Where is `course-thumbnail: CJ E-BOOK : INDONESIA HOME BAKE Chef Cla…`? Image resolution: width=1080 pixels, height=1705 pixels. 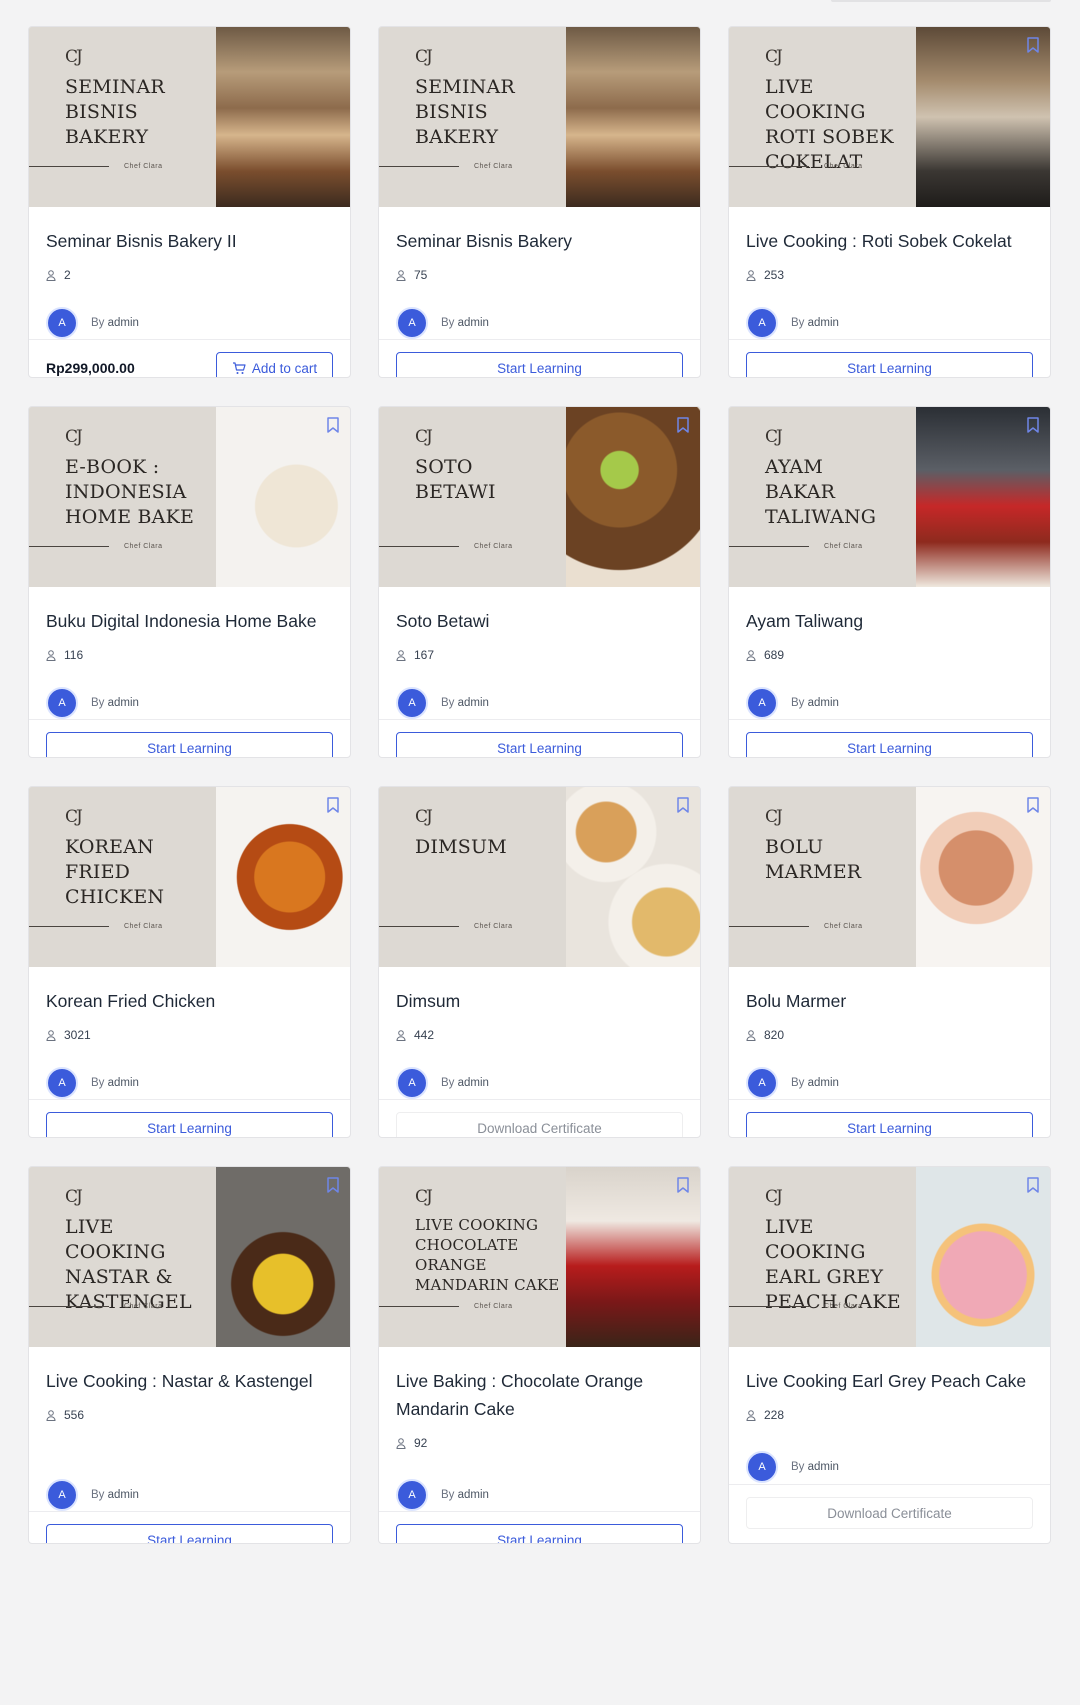
course-thumbnail: CJ E-BOOK : INDONESIA HOME BAKE Chef Cla… is located at coordinates (189, 497).